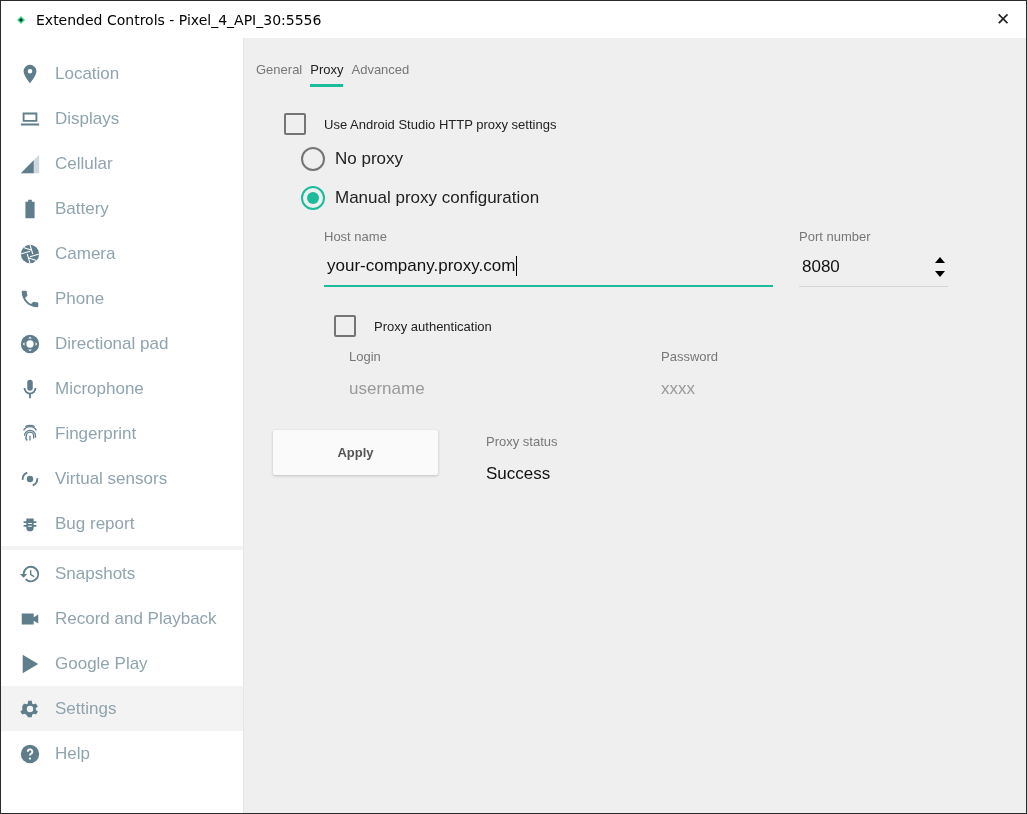 This screenshot has width=1027, height=814. What do you see at coordinates (519, 474) in the screenshot?
I see `status-value: Success` at bounding box center [519, 474].